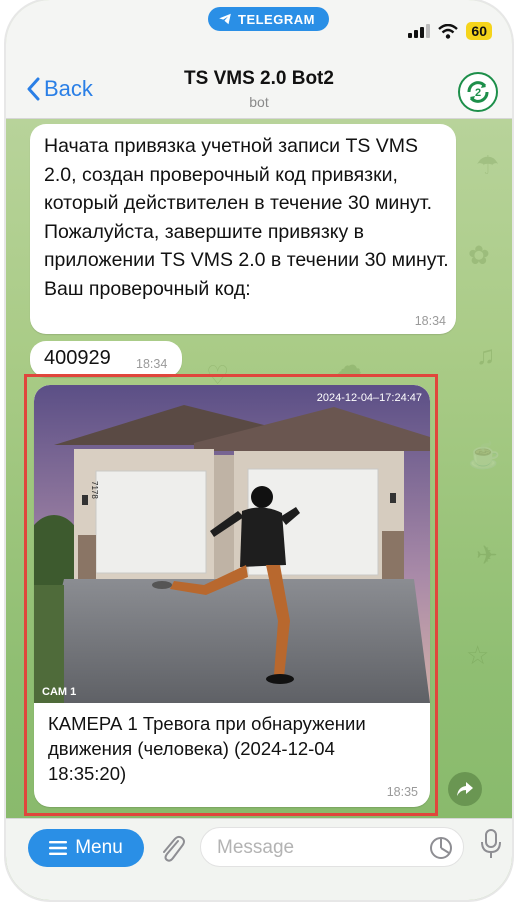 The width and height of the screenshot is (518, 908). I want to click on mic-icon, so click(491, 843).